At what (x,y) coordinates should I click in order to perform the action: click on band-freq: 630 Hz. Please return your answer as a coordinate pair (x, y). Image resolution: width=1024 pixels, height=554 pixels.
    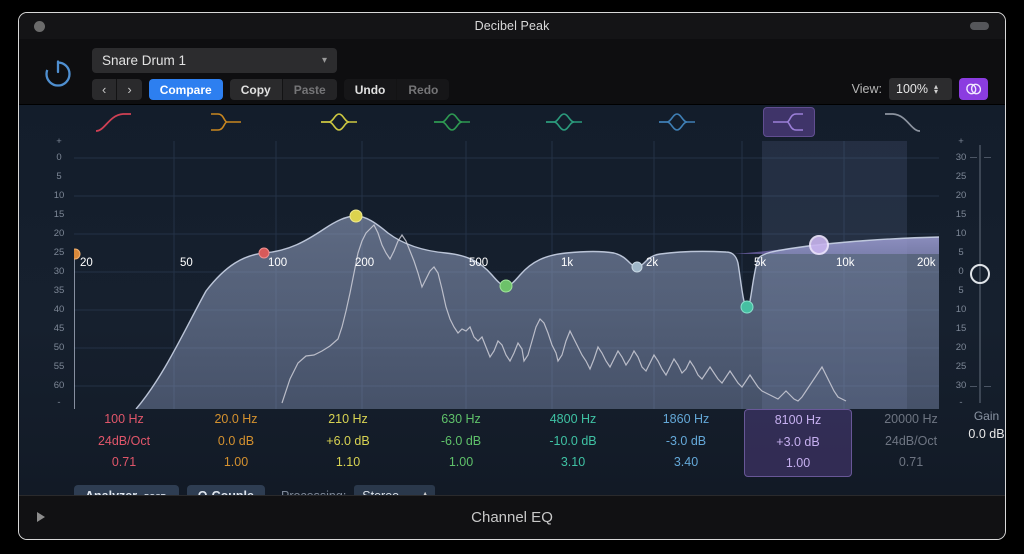
    Looking at the image, I should click on (461, 420).